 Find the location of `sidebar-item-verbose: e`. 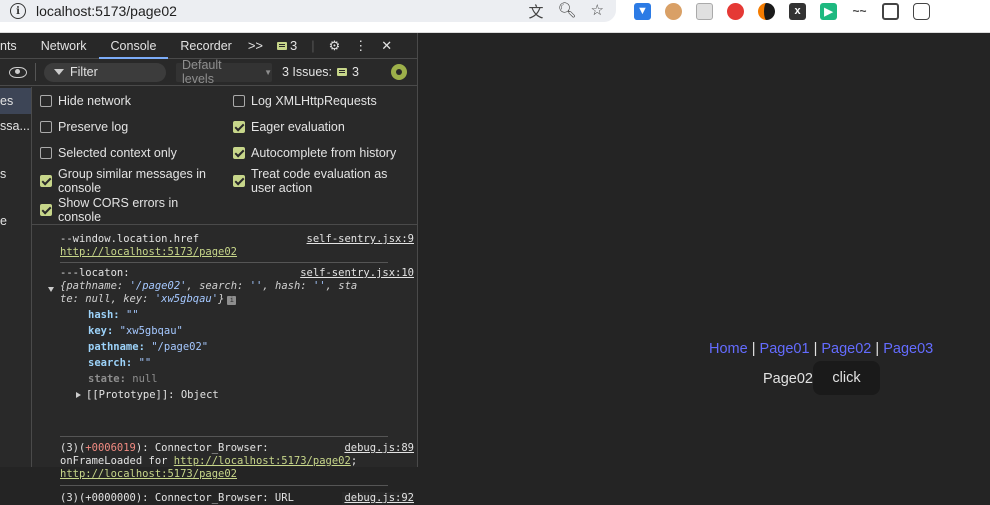

sidebar-item-verbose: e is located at coordinates (3, 221).